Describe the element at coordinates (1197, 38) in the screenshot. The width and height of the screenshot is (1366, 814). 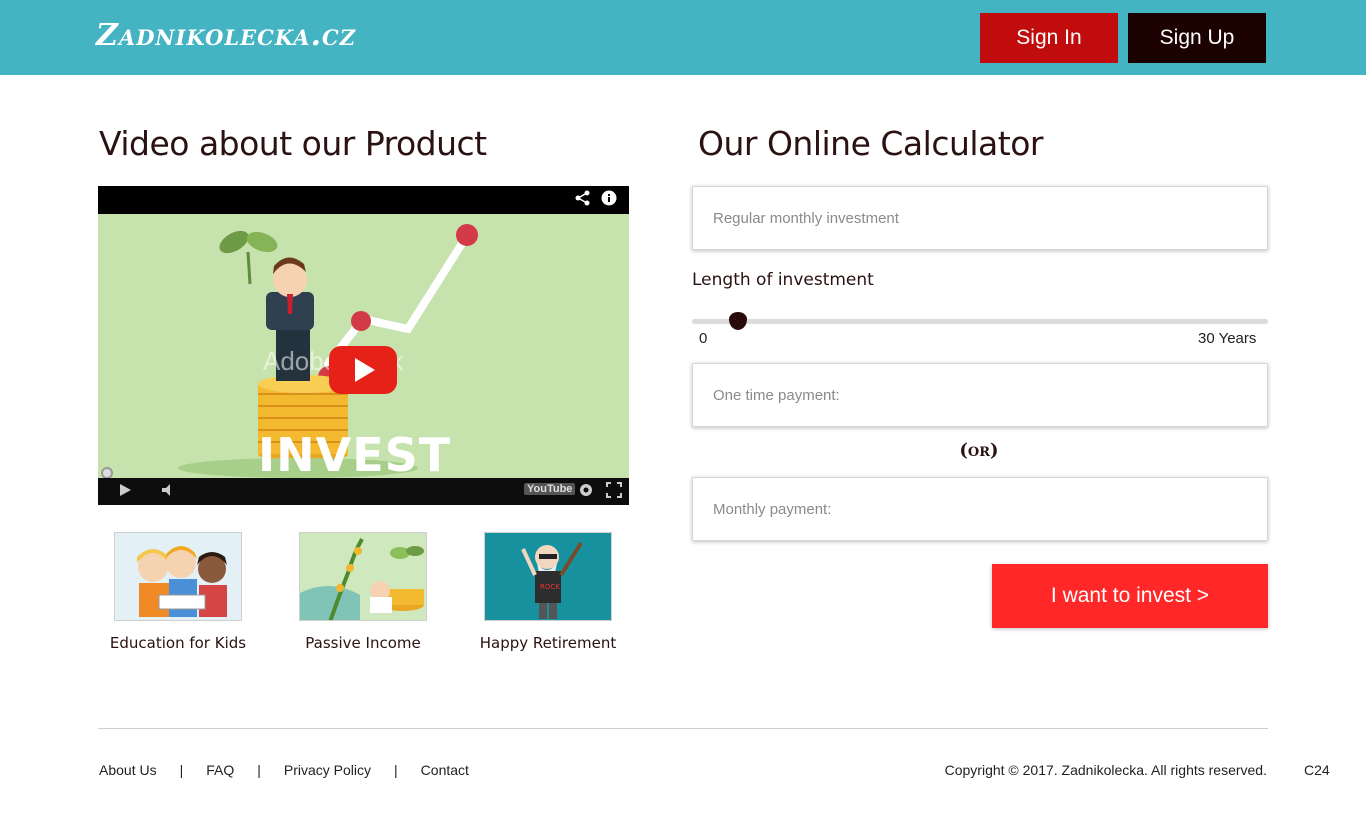
I see `sign-up-button: Sign Up` at that location.